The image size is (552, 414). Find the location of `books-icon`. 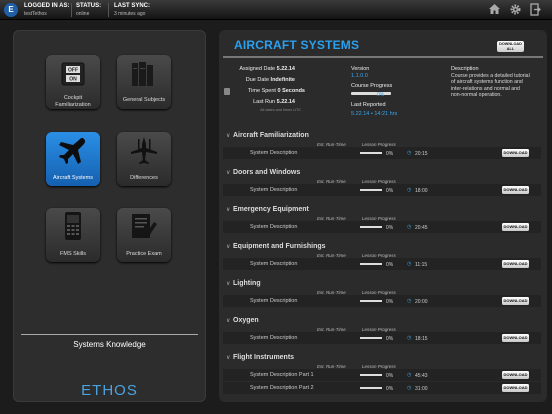

books-icon is located at coordinates (142, 74).